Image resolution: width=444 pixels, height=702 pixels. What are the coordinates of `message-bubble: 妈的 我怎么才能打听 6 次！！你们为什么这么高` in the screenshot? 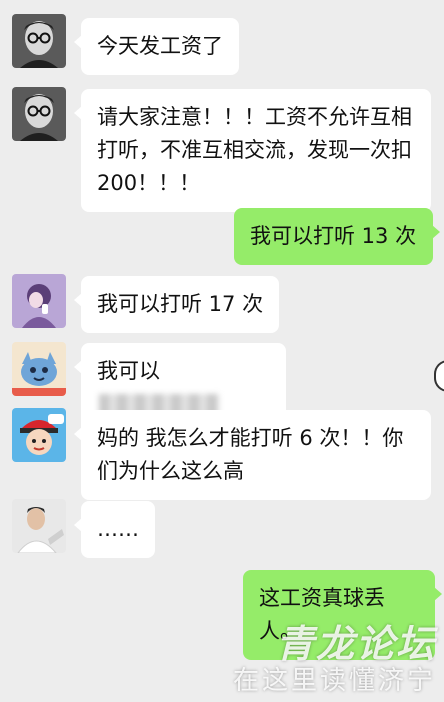 It's located at (252, 455).